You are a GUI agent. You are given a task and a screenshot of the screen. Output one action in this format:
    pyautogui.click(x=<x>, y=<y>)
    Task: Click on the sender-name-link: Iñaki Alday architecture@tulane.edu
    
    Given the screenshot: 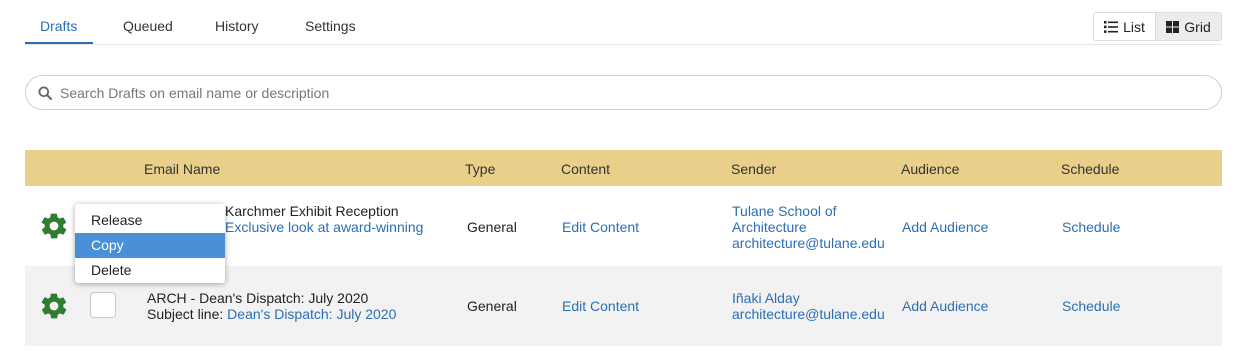 What is the action you would take?
    pyautogui.click(x=808, y=306)
    